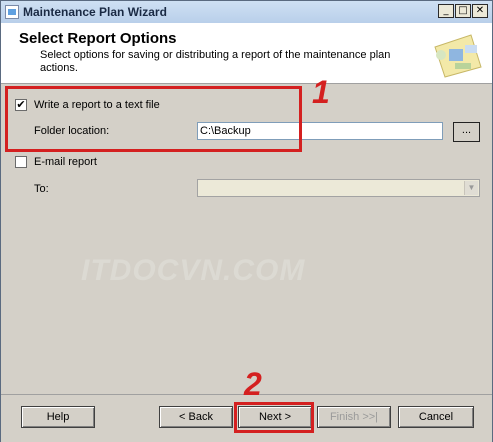  What do you see at coordinates (21, 162) in the screenshot?
I see `email-report-checkbox` at bounding box center [21, 162].